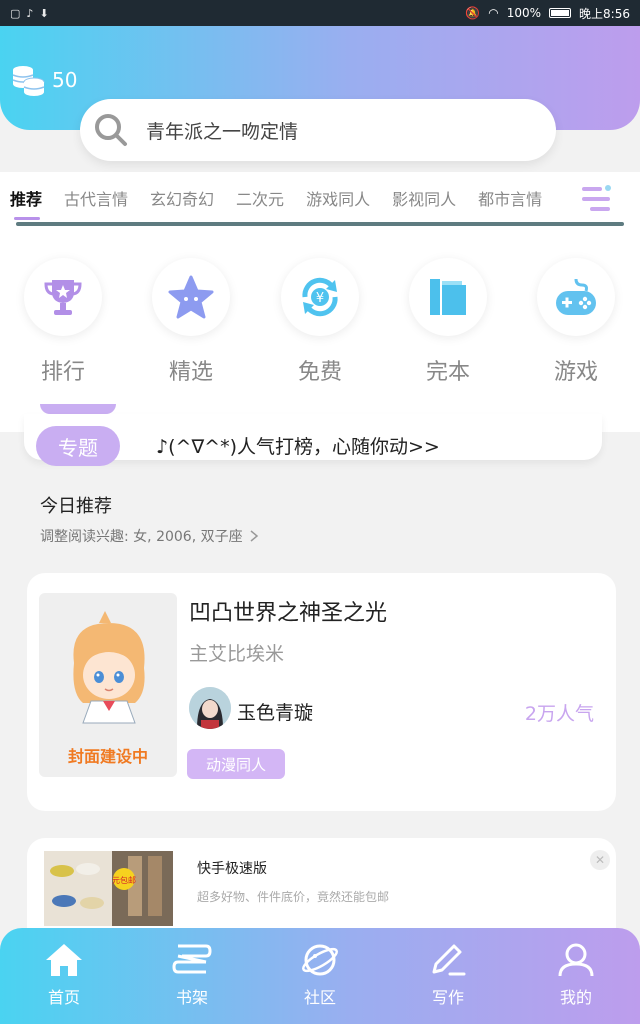  I want to click on pen-icon, so click(449, 960).